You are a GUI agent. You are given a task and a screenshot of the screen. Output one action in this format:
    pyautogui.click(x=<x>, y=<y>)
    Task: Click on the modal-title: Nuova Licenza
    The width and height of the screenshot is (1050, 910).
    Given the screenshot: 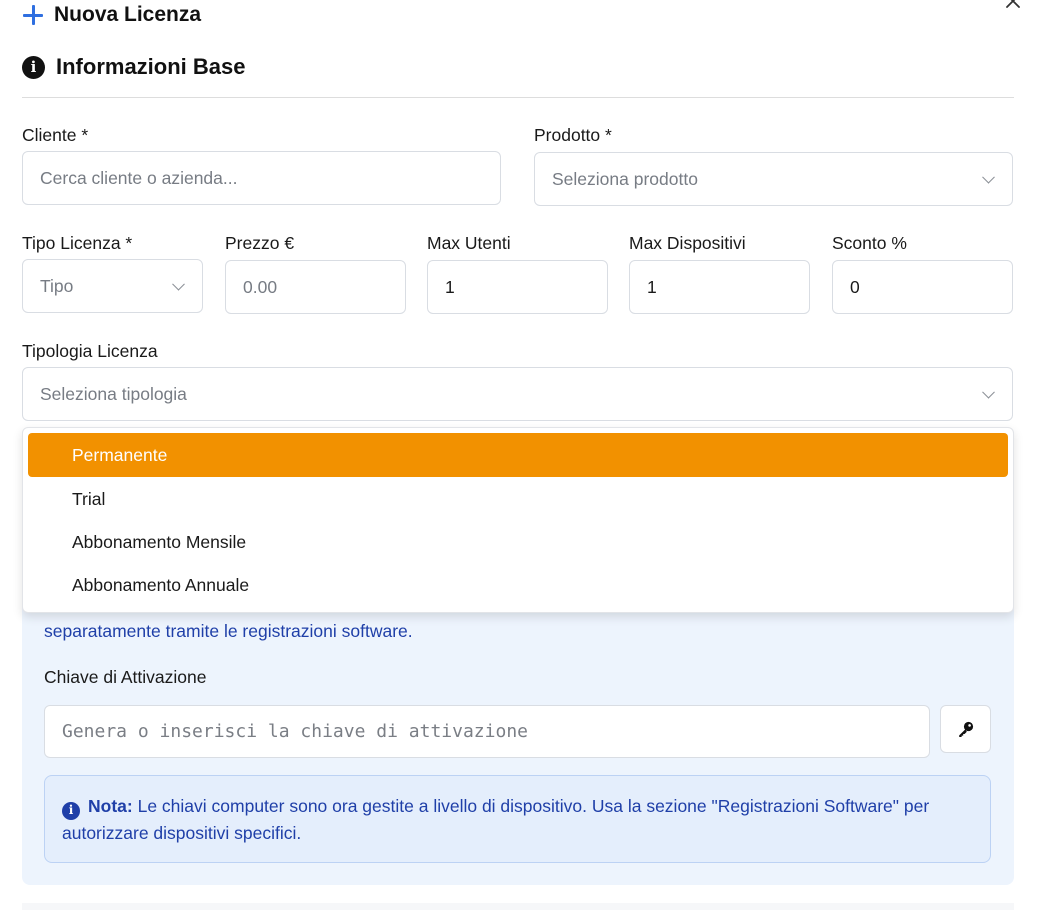 What is the action you would take?
    pyautogui.click(x=128, y=14)
    